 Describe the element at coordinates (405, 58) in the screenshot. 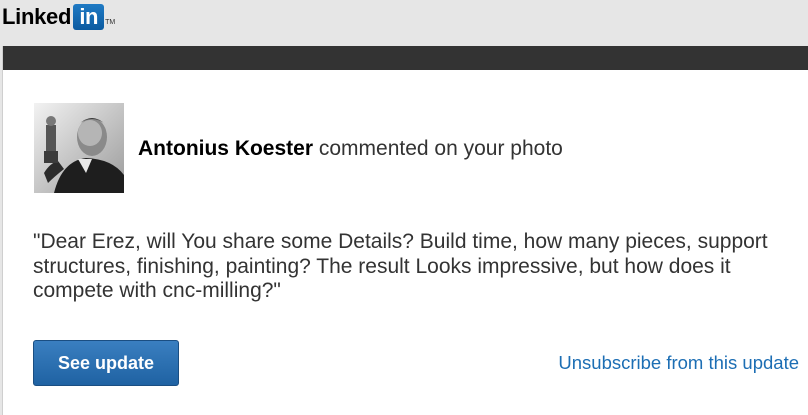

I see `card-header-bar` at that location.